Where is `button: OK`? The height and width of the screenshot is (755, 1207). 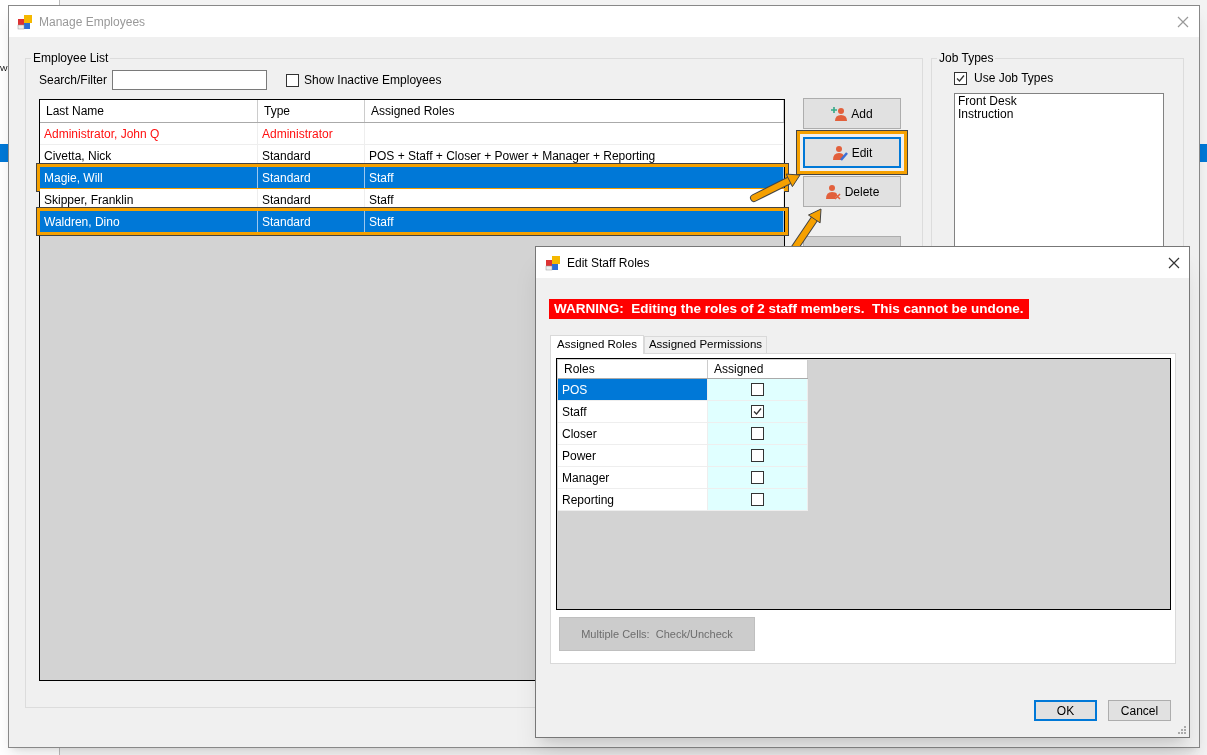 button: OK is located at coordinates (1065, 710).